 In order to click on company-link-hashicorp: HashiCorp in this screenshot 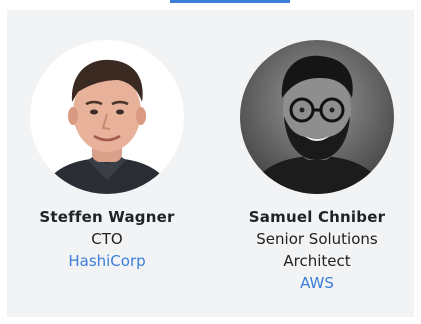, I will do `click(106, 261)`.